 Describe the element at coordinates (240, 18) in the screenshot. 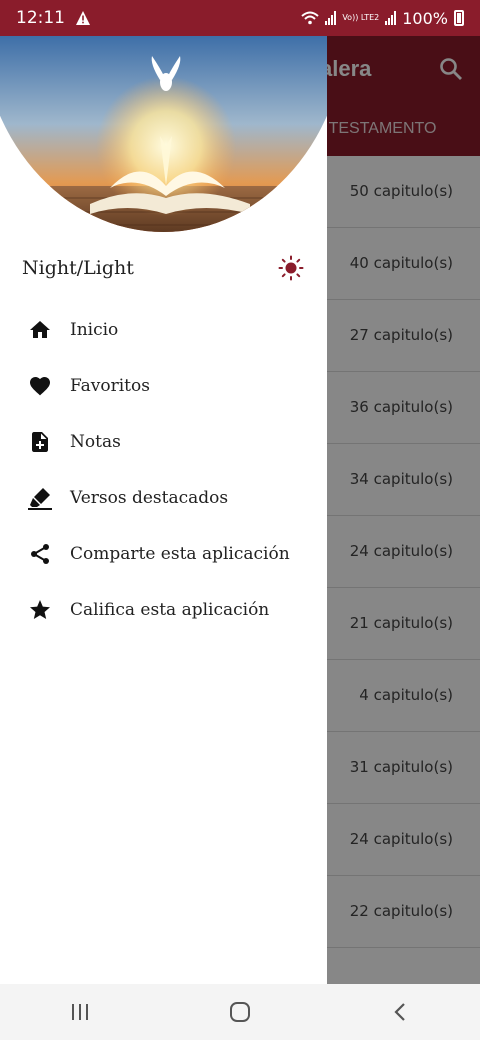

I see `status-bar: 12:11 Vo)) LTE2 100%` at that location.